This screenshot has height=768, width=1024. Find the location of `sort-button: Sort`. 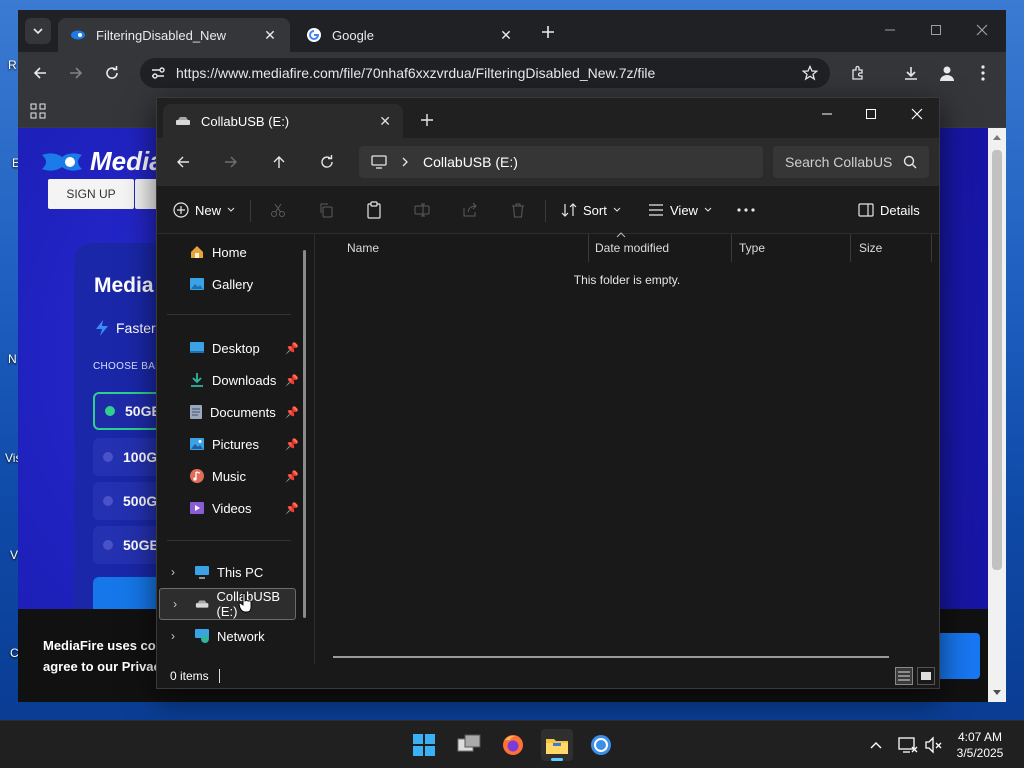

sort-button: Sort is located at coordinates (591, 210).